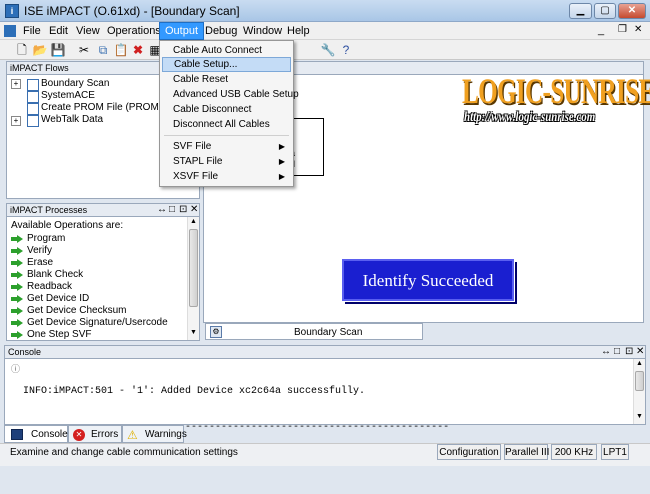 This screenshot has width=650, height=494. I want to click on logo-main: LOGIC-SUNRISE, so click(556, 91).